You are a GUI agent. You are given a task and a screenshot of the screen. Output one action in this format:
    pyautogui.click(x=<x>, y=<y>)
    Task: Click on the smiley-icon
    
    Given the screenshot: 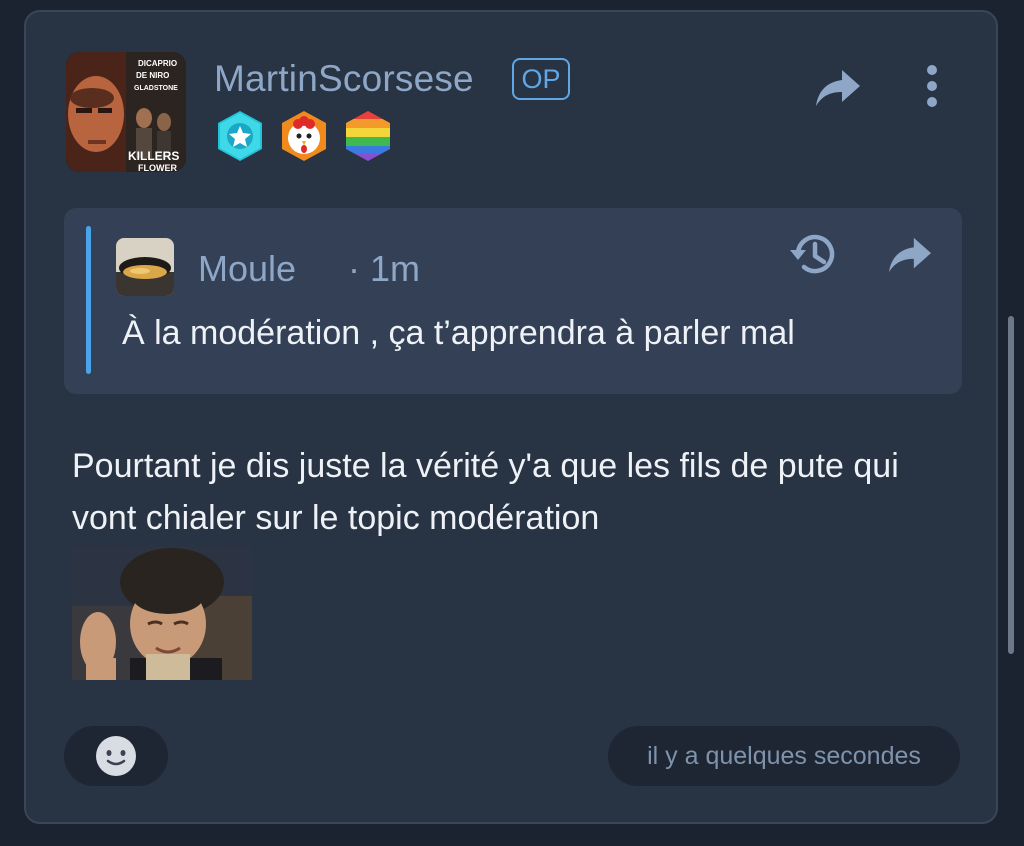 What is the action you would take?
    pyautogui.click(x=116, y=756)
    